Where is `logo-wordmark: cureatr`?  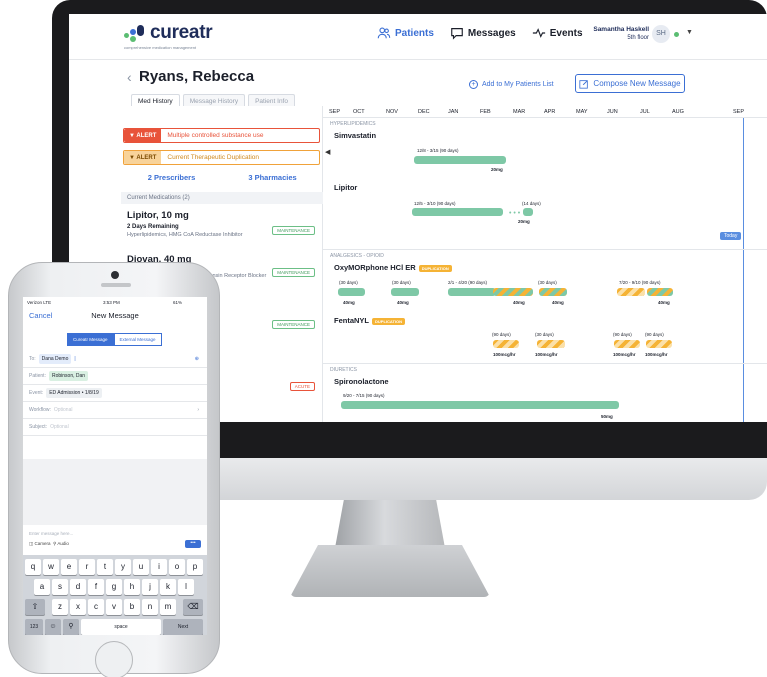 logo-wordmark: cureatr is located at coordinates (181, 32).